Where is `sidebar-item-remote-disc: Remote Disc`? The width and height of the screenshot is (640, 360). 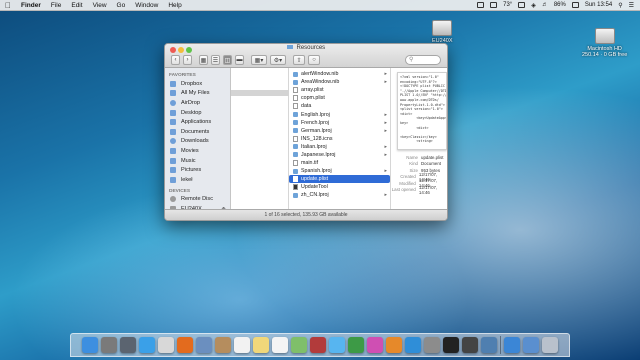
sidebar-item-remote-disc: Remote Disc is located at coordinates (197, 200).